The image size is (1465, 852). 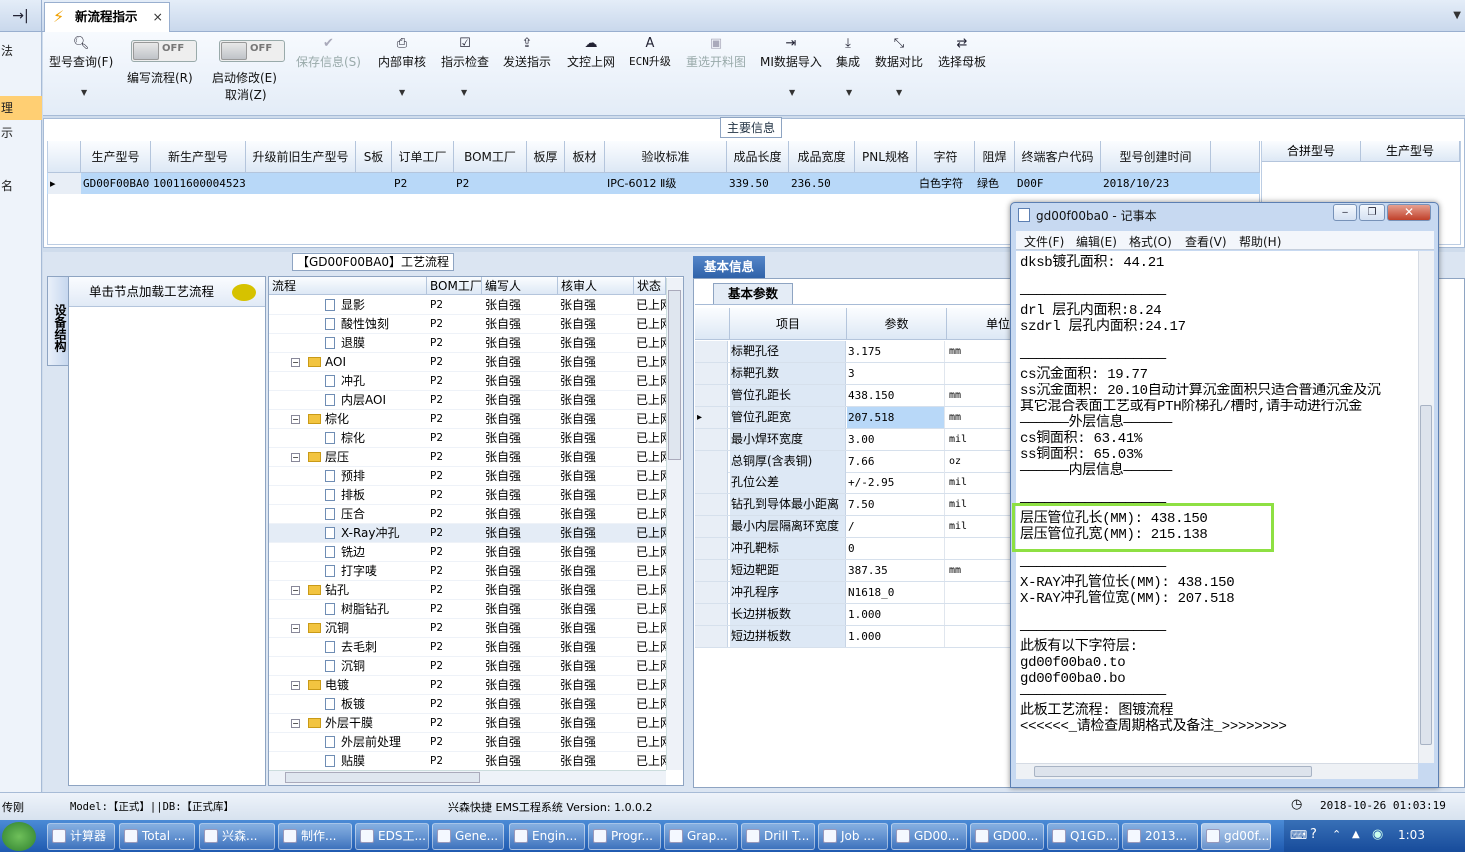 I want to click on process-tree-row: 去毛刺 P2 张自强 张自强 已上网, so click(x=467, y=647).